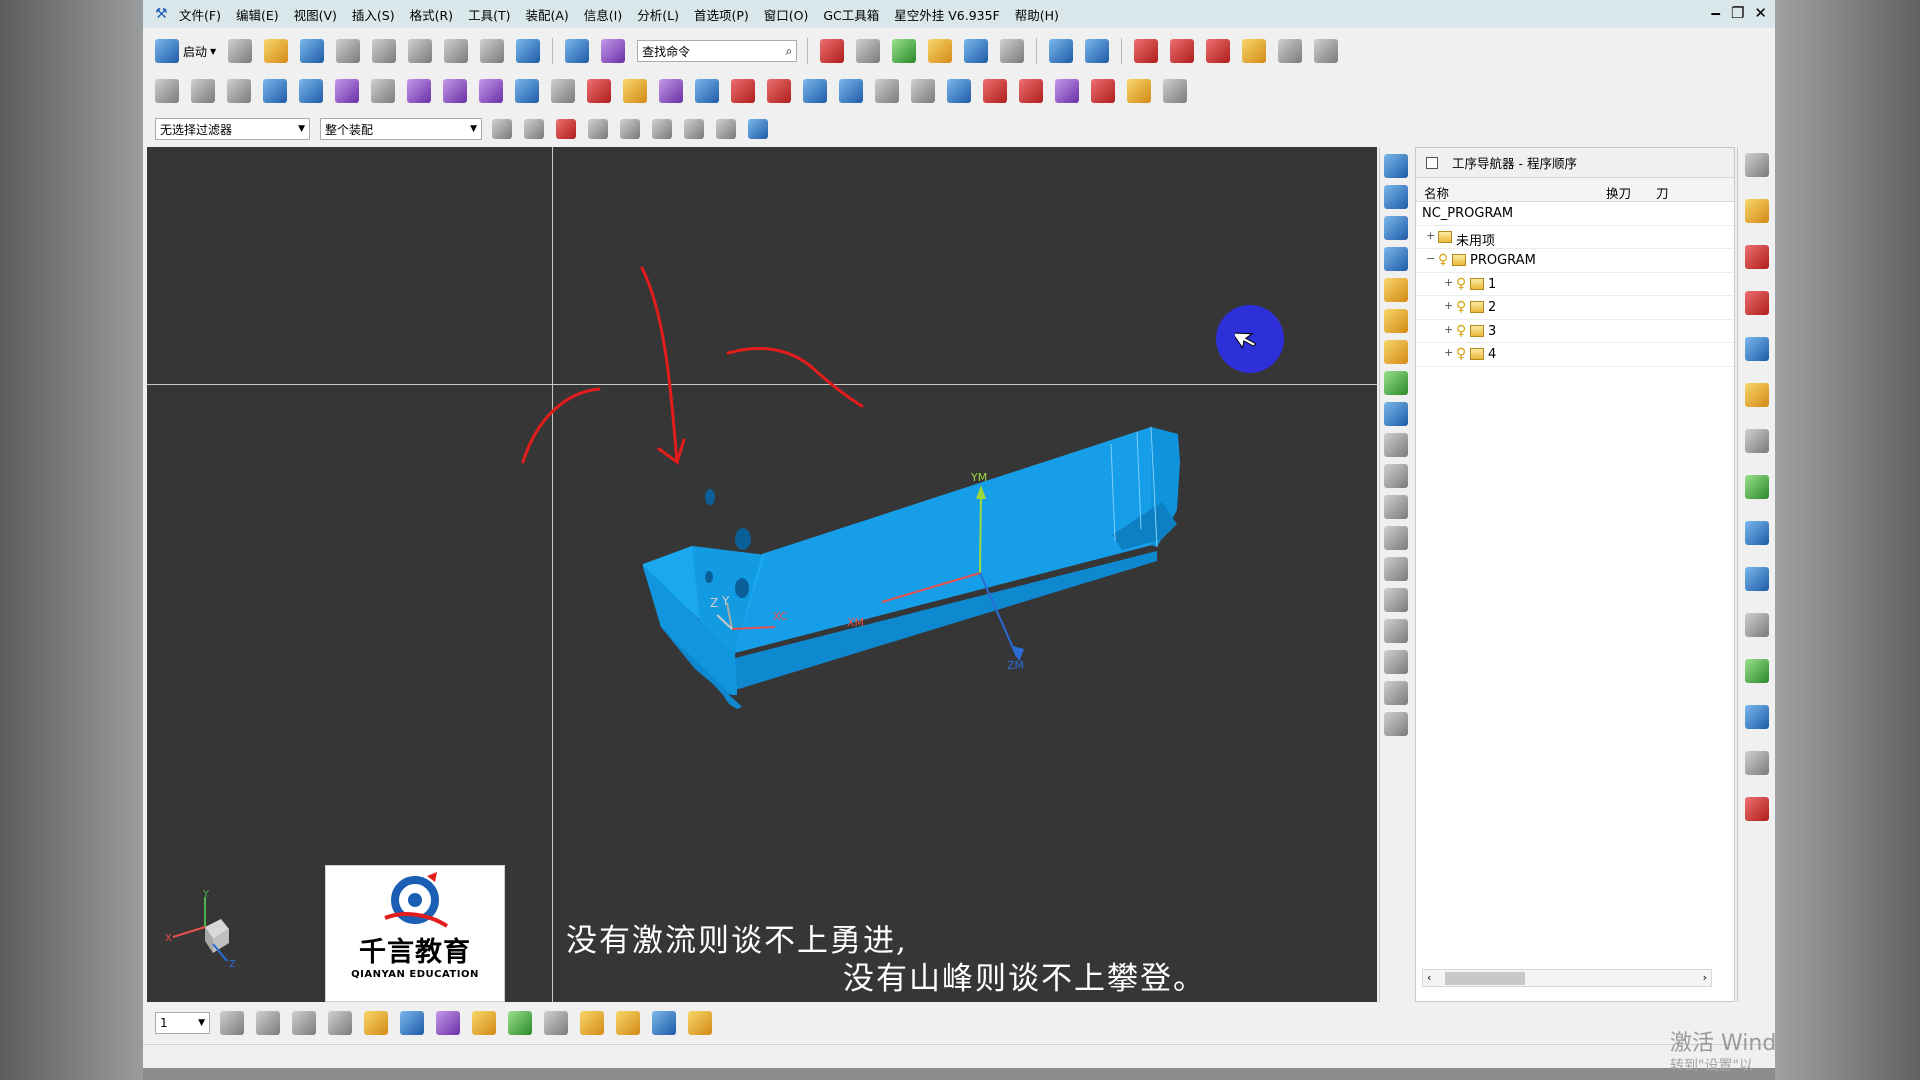  Describe the element at coordinates (717, 51) in the screenshot. I see `find-command-input: 查找命令 ⌕` at that location.